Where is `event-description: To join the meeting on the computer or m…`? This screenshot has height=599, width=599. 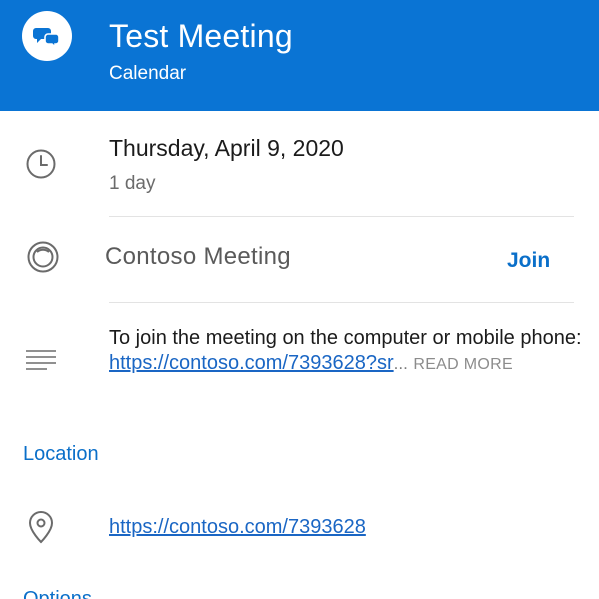 event-description: To join the meeting on the computer or m… is located at coordinates (346, 351).